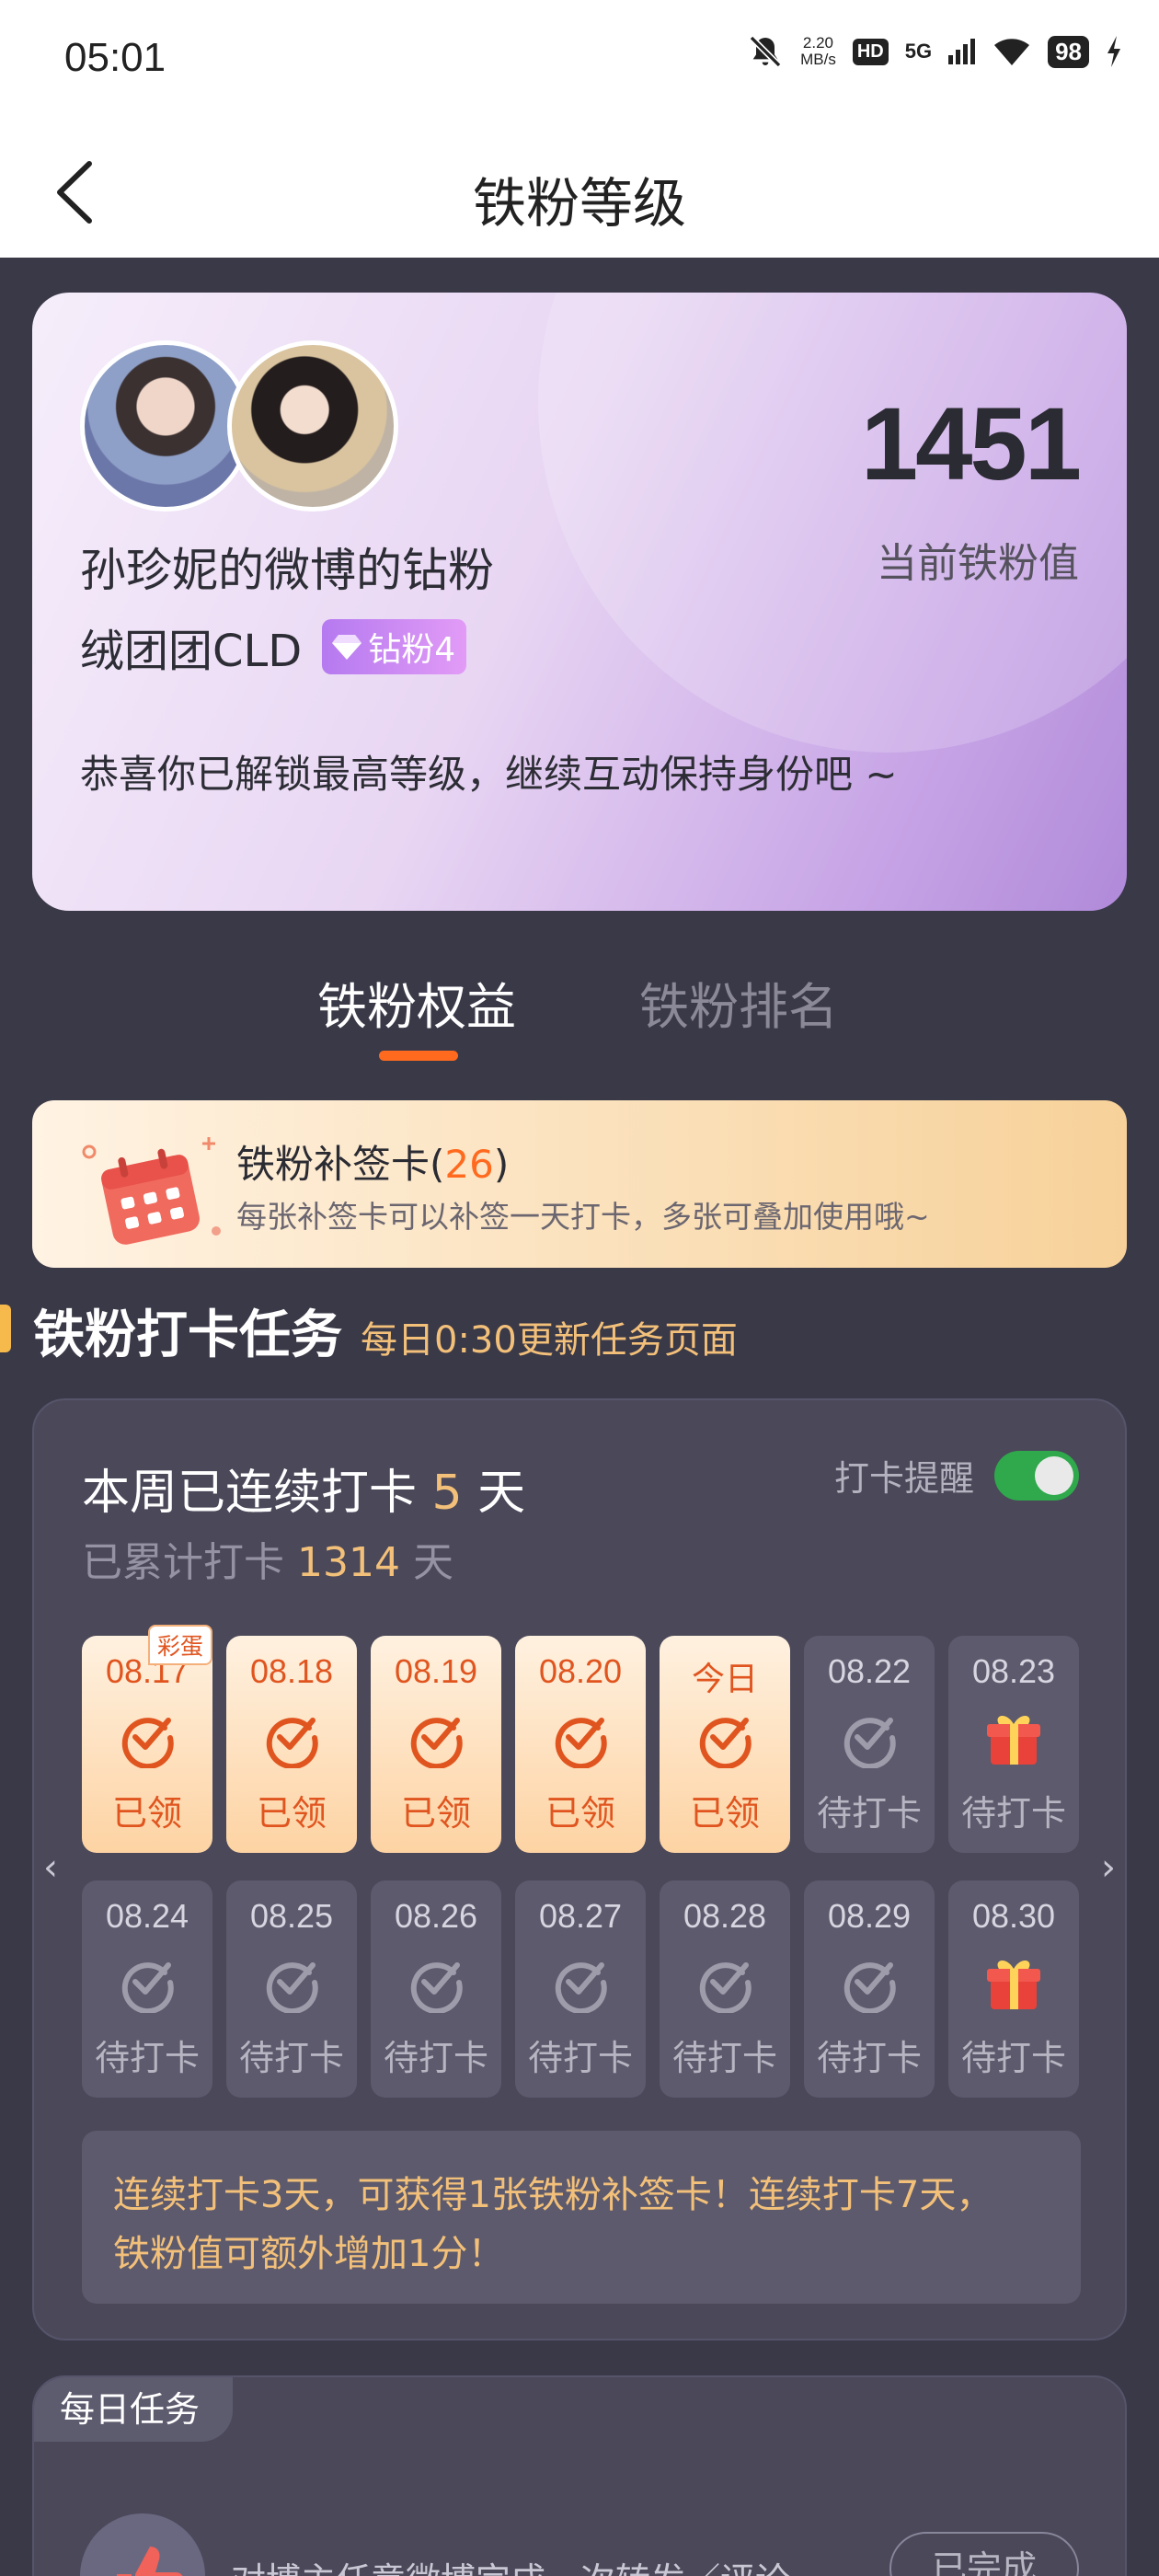  I want to click on checkin-day-date: 08.28, so click(725, 1916).